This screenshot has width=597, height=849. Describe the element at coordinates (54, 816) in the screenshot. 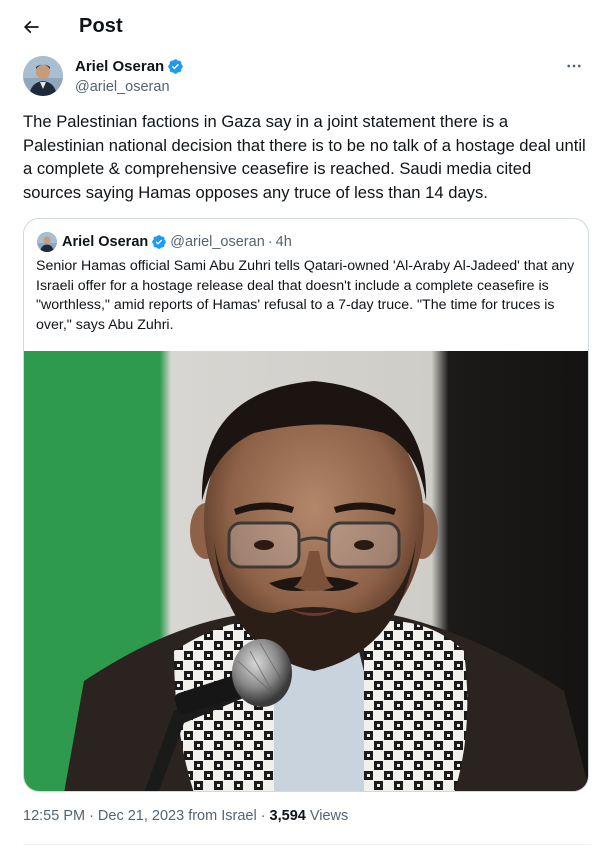

I see `tweet-time: 12:55 PM` at that location.